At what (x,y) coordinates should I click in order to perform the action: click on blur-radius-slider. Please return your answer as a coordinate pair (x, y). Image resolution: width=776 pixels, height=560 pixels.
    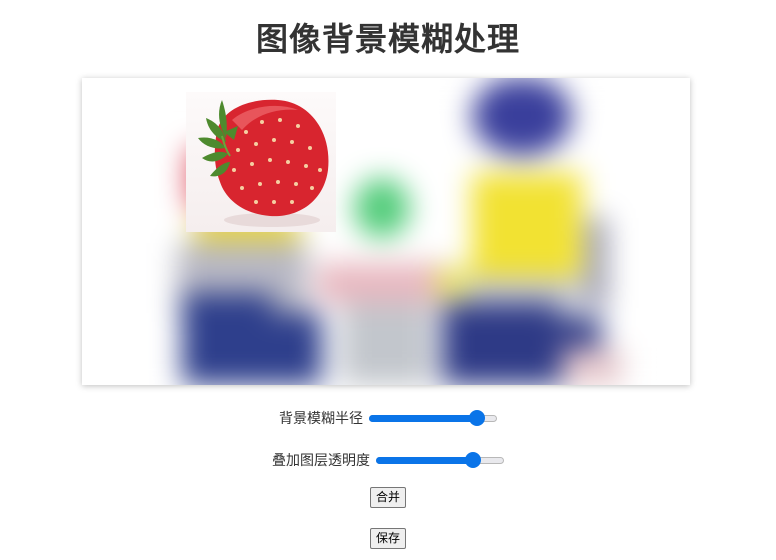
    Looking at the image, I should click on (433, 418).